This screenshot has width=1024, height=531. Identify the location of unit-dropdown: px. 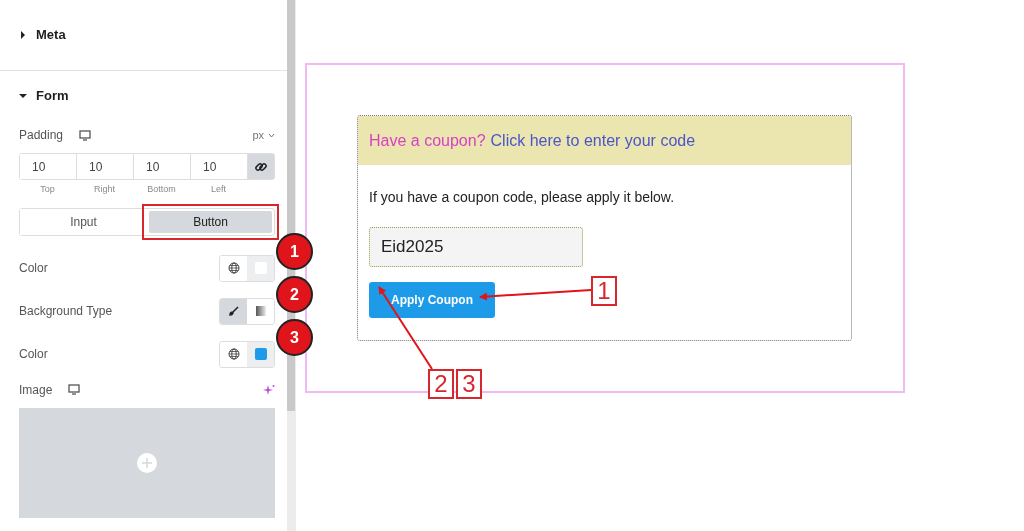
(263, 135).